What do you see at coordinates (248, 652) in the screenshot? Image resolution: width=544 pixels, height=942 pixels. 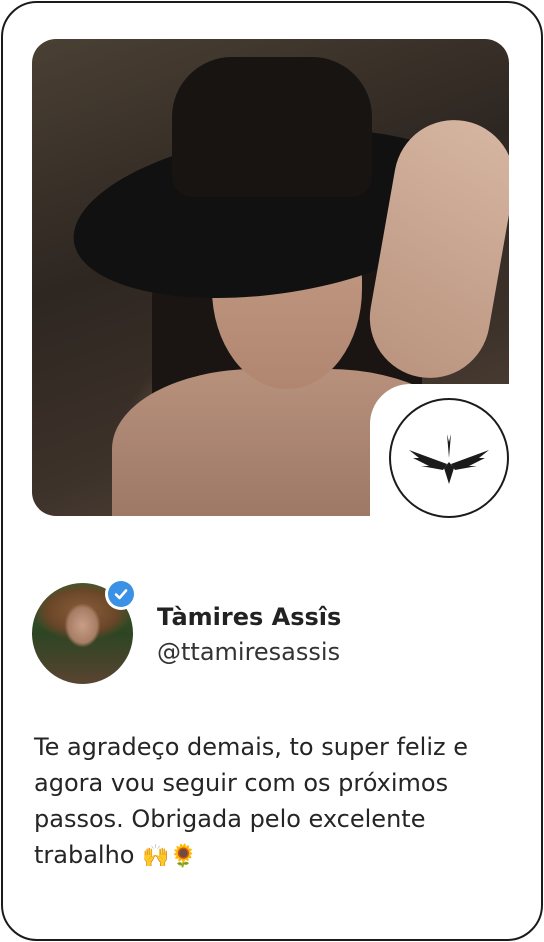 I see `profile-handle: @ttamiresassis` at bounding box center [248, 652].